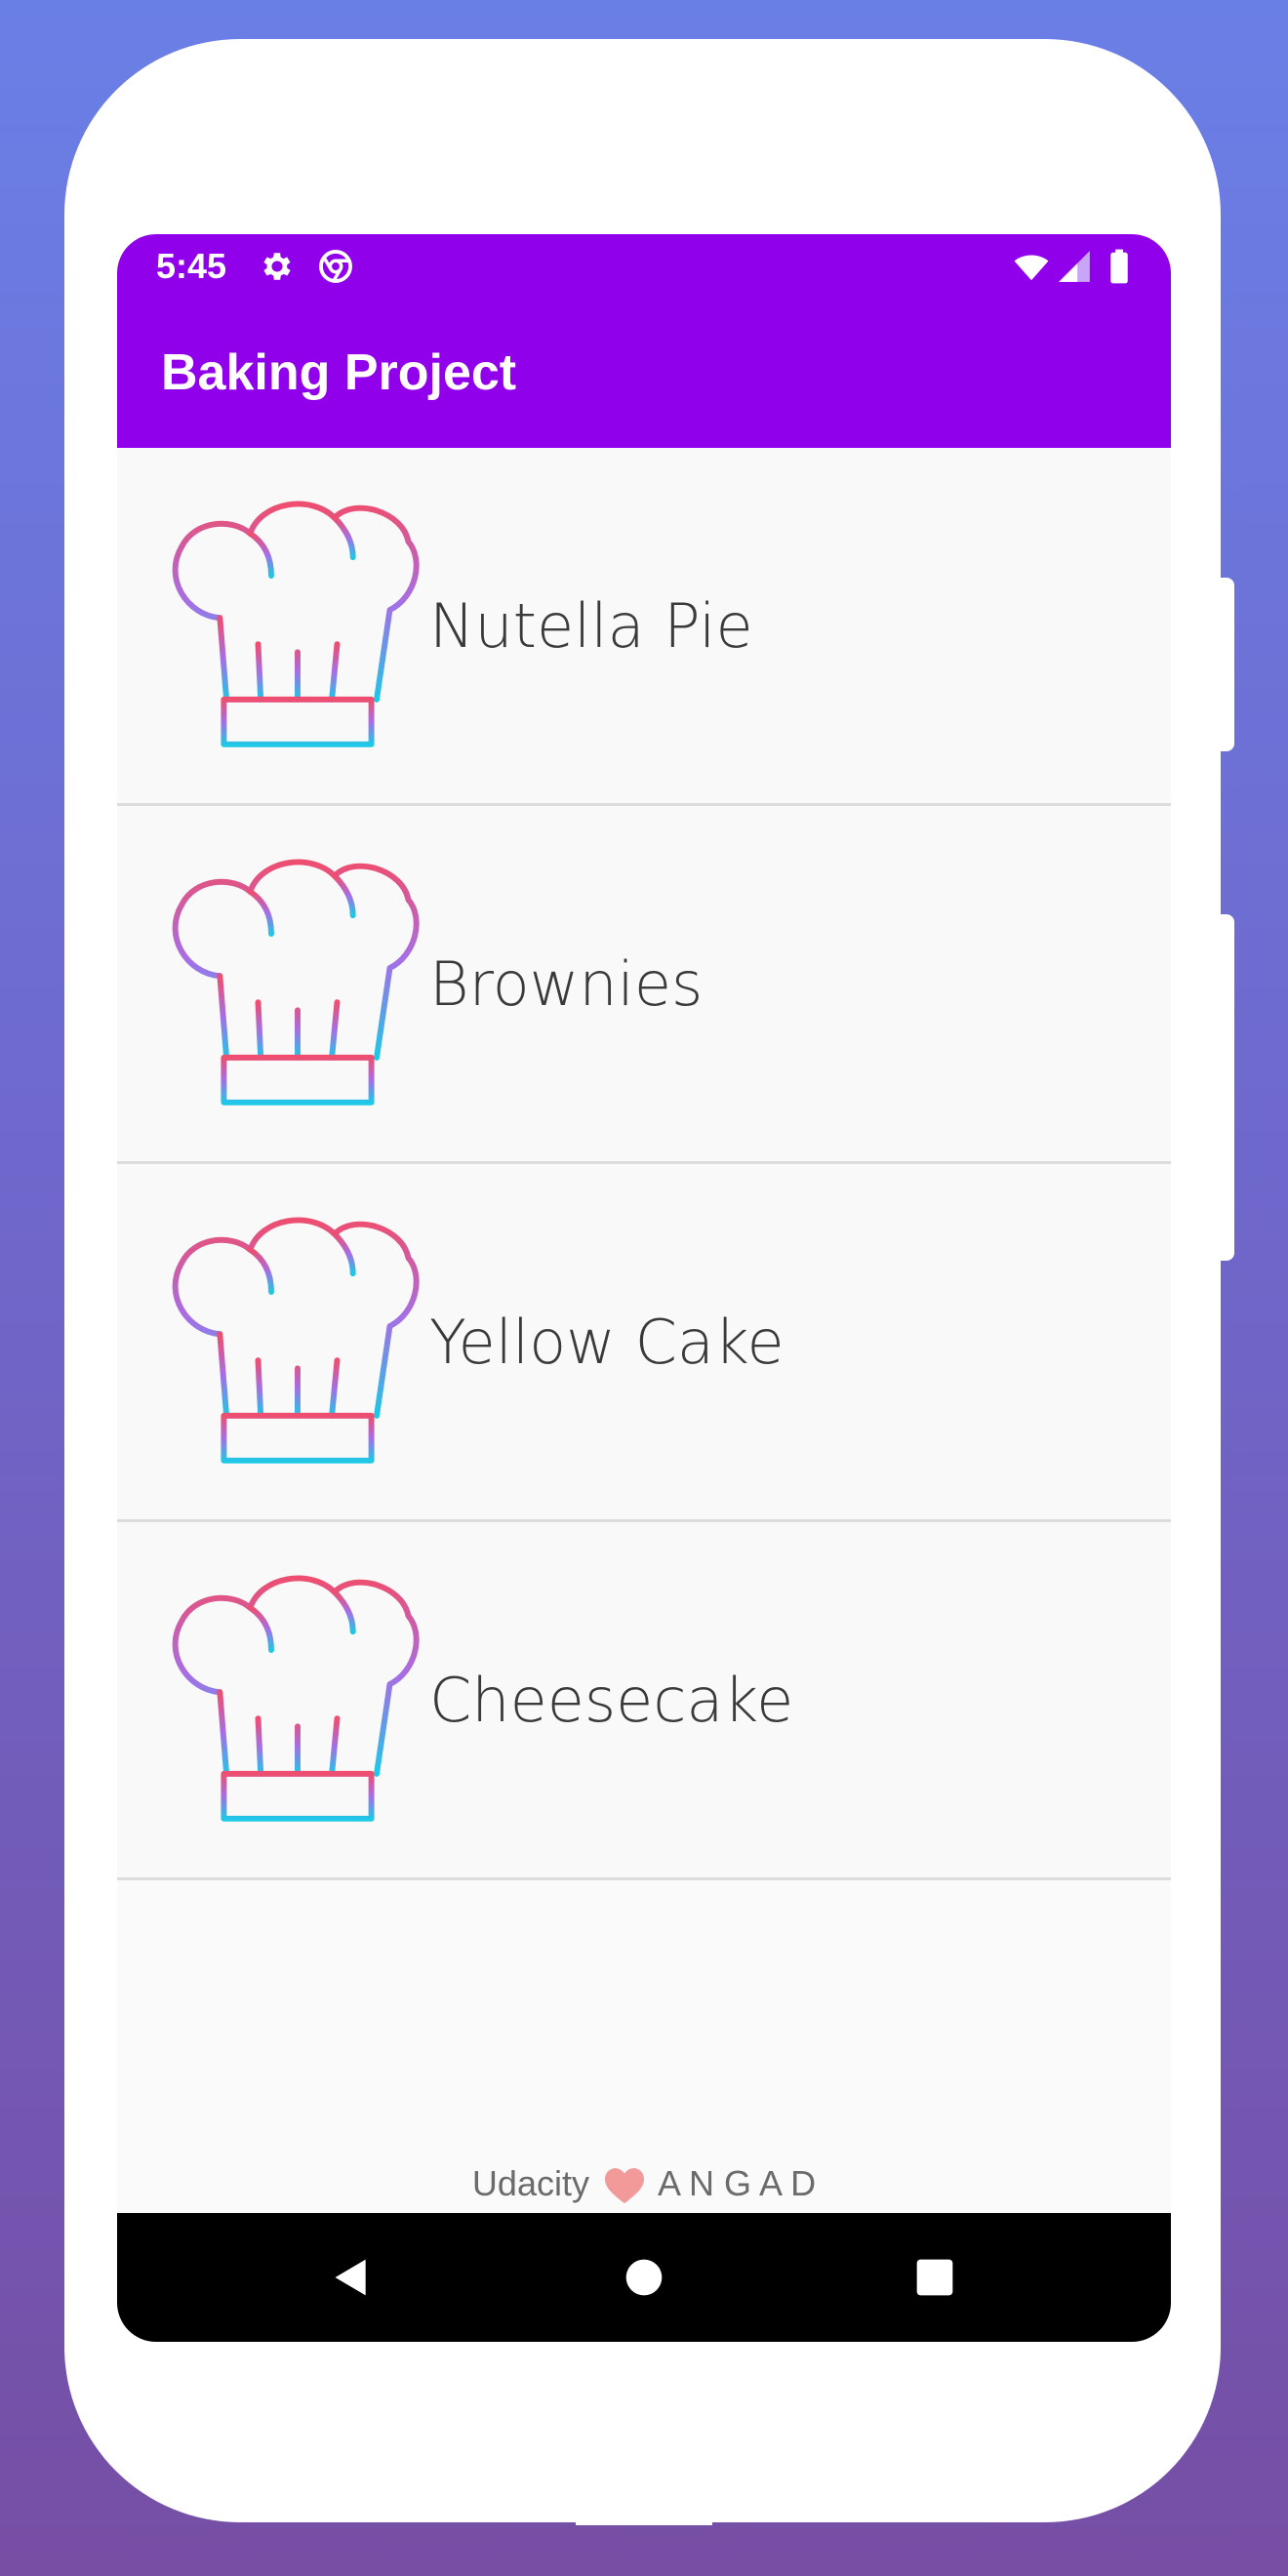  Describe the element at coordinates (1227, 664) in the screenshot. I see `power-button` at that location.